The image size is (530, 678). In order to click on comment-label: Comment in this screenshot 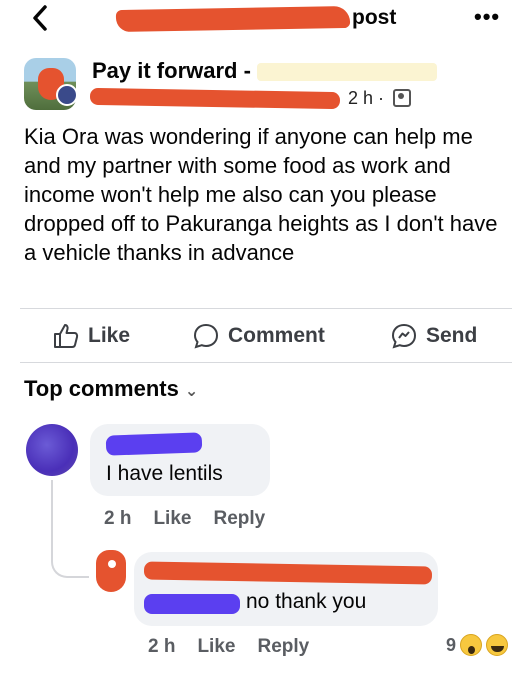, I will do `click(276, 335)`.